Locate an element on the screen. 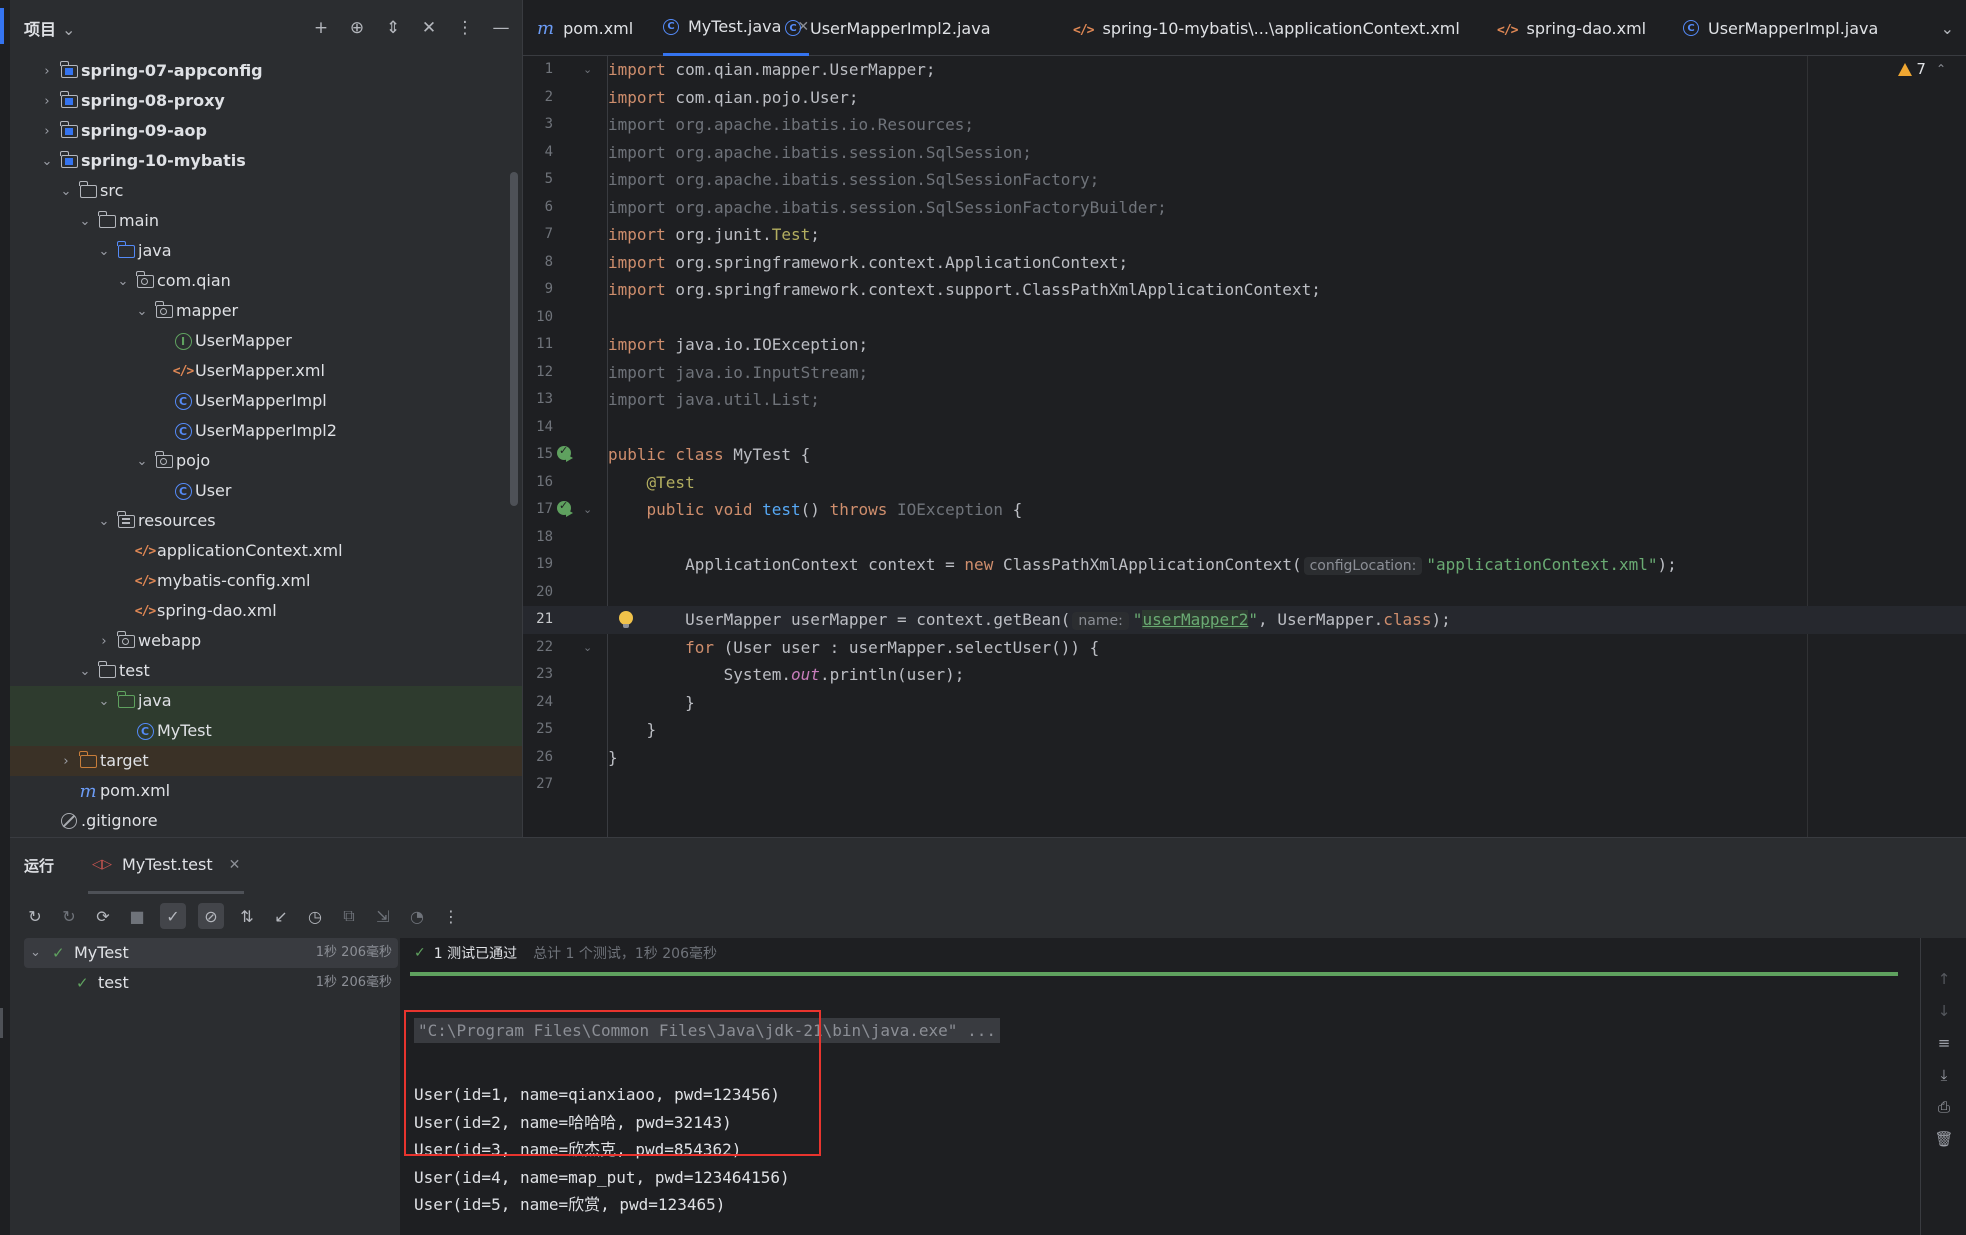 This screenshot has width=1966, height=1235. line-number: 7 is located at coordinates (538, 235).